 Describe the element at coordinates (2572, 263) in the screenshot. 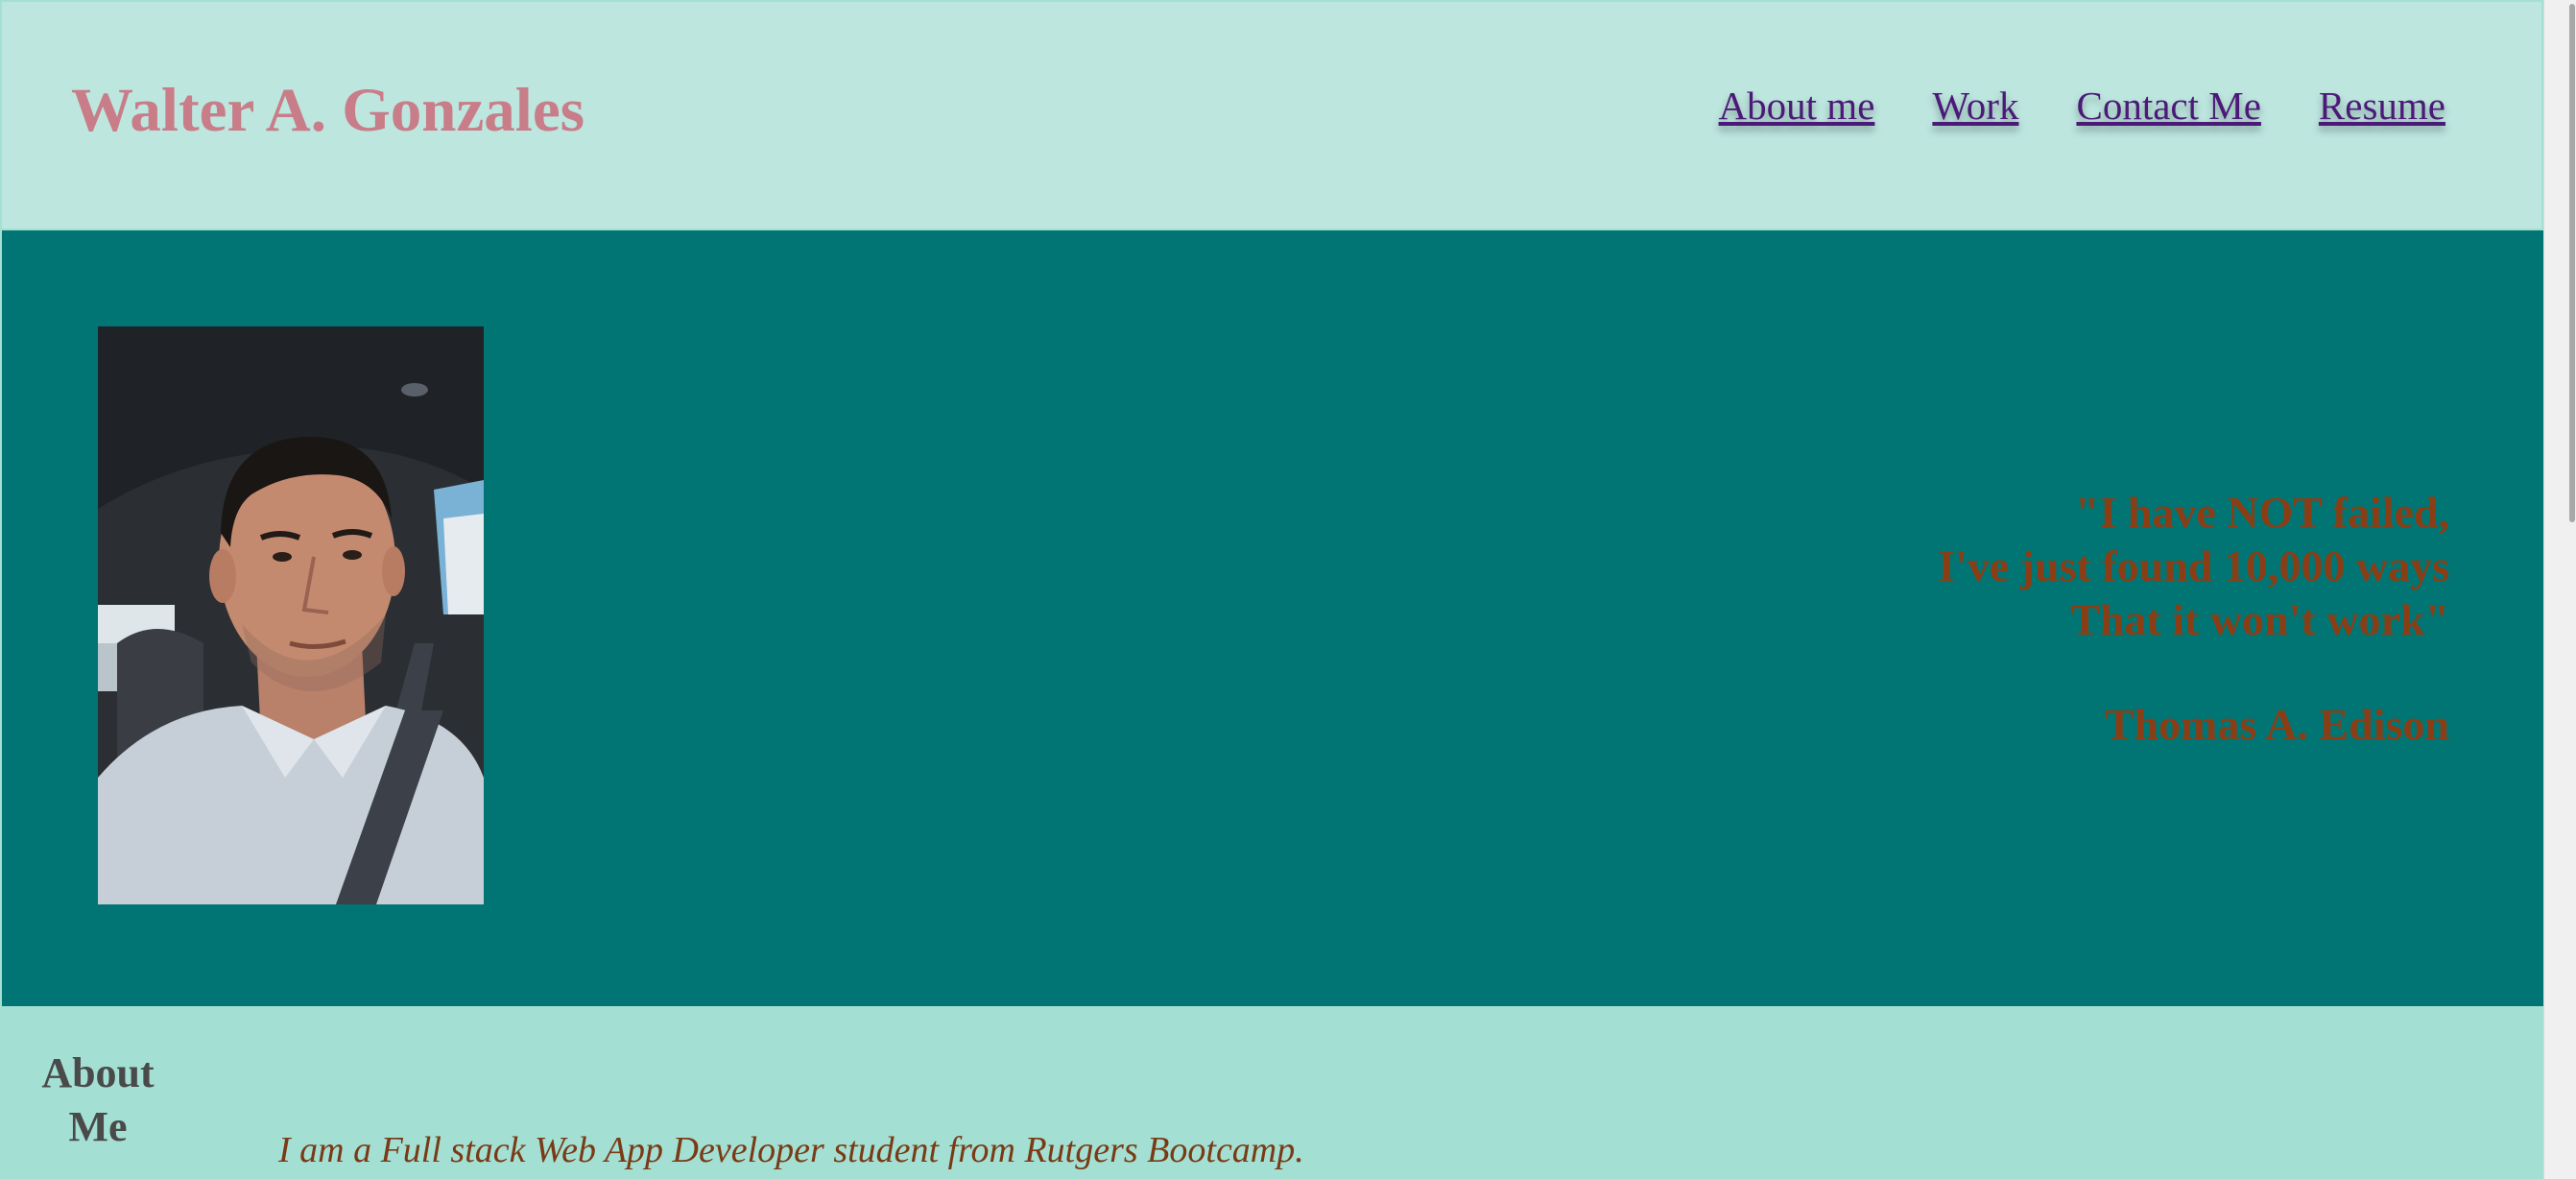

I see `scrollbar-thumb` at that location.